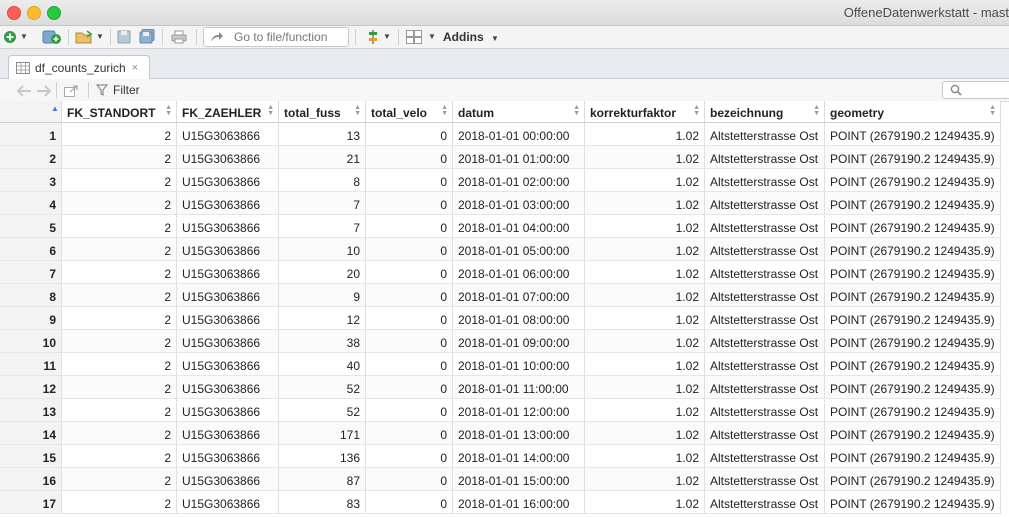 Image resolution: width=1009 pixels, height=517 pixels. I want to click on cell-total-fuss: 171, so click(322, 433).